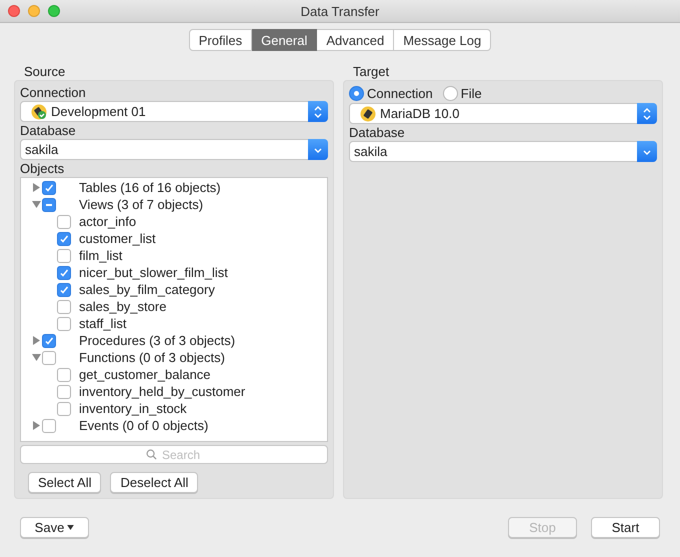 The height and width of the screenshot is (557, 680). I want to click on tree-item: nicer_but_slower_film_list, so click(153, 272).